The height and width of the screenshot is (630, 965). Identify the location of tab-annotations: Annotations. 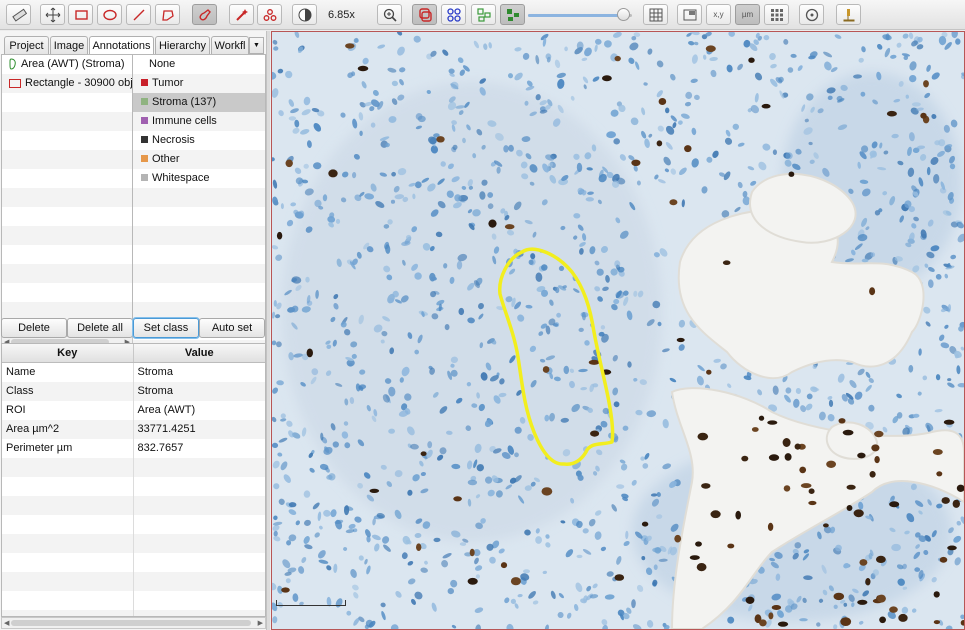
(121, 46).